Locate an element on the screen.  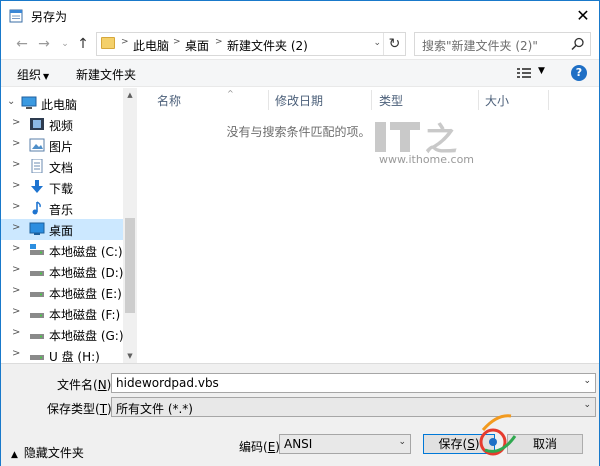
column-header-name: ^ 名称 is located at coordinates (195, 99).